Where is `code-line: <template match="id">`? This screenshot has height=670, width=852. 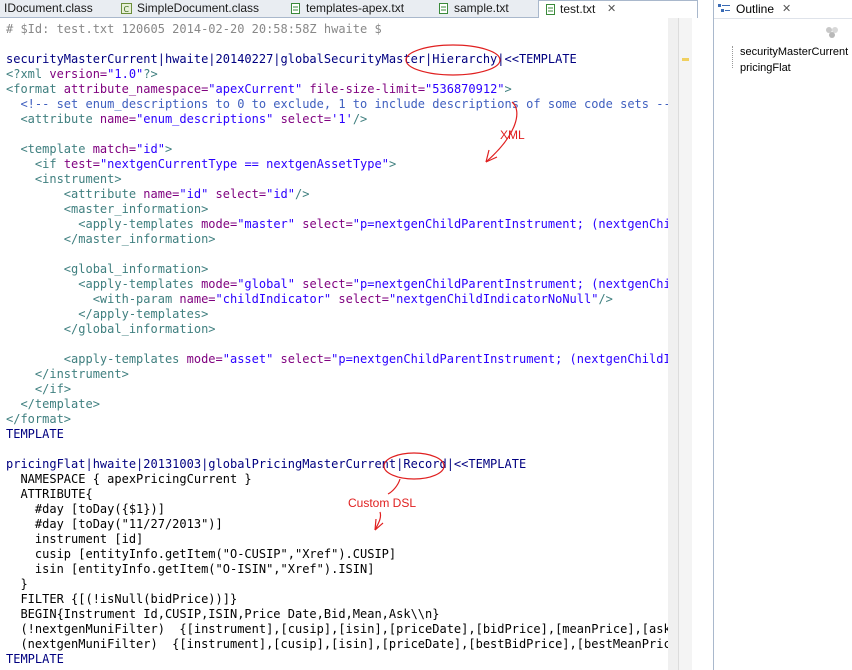
code-line: <template match="id"> is located at coordinates (337, 149).